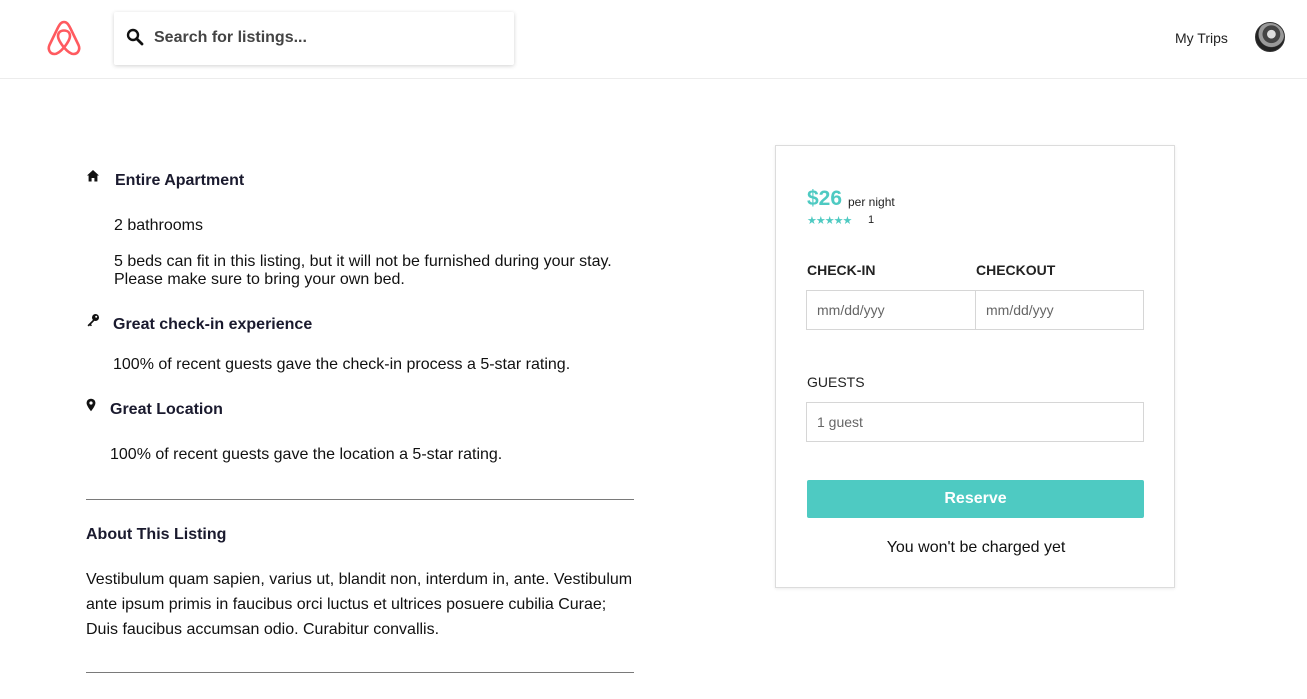 This screenshot has height=699, width=1307. What do you see at coordinates (1270, 37) in the screenshot?
I see `user-avatar` at bounding box center [1270, 37].